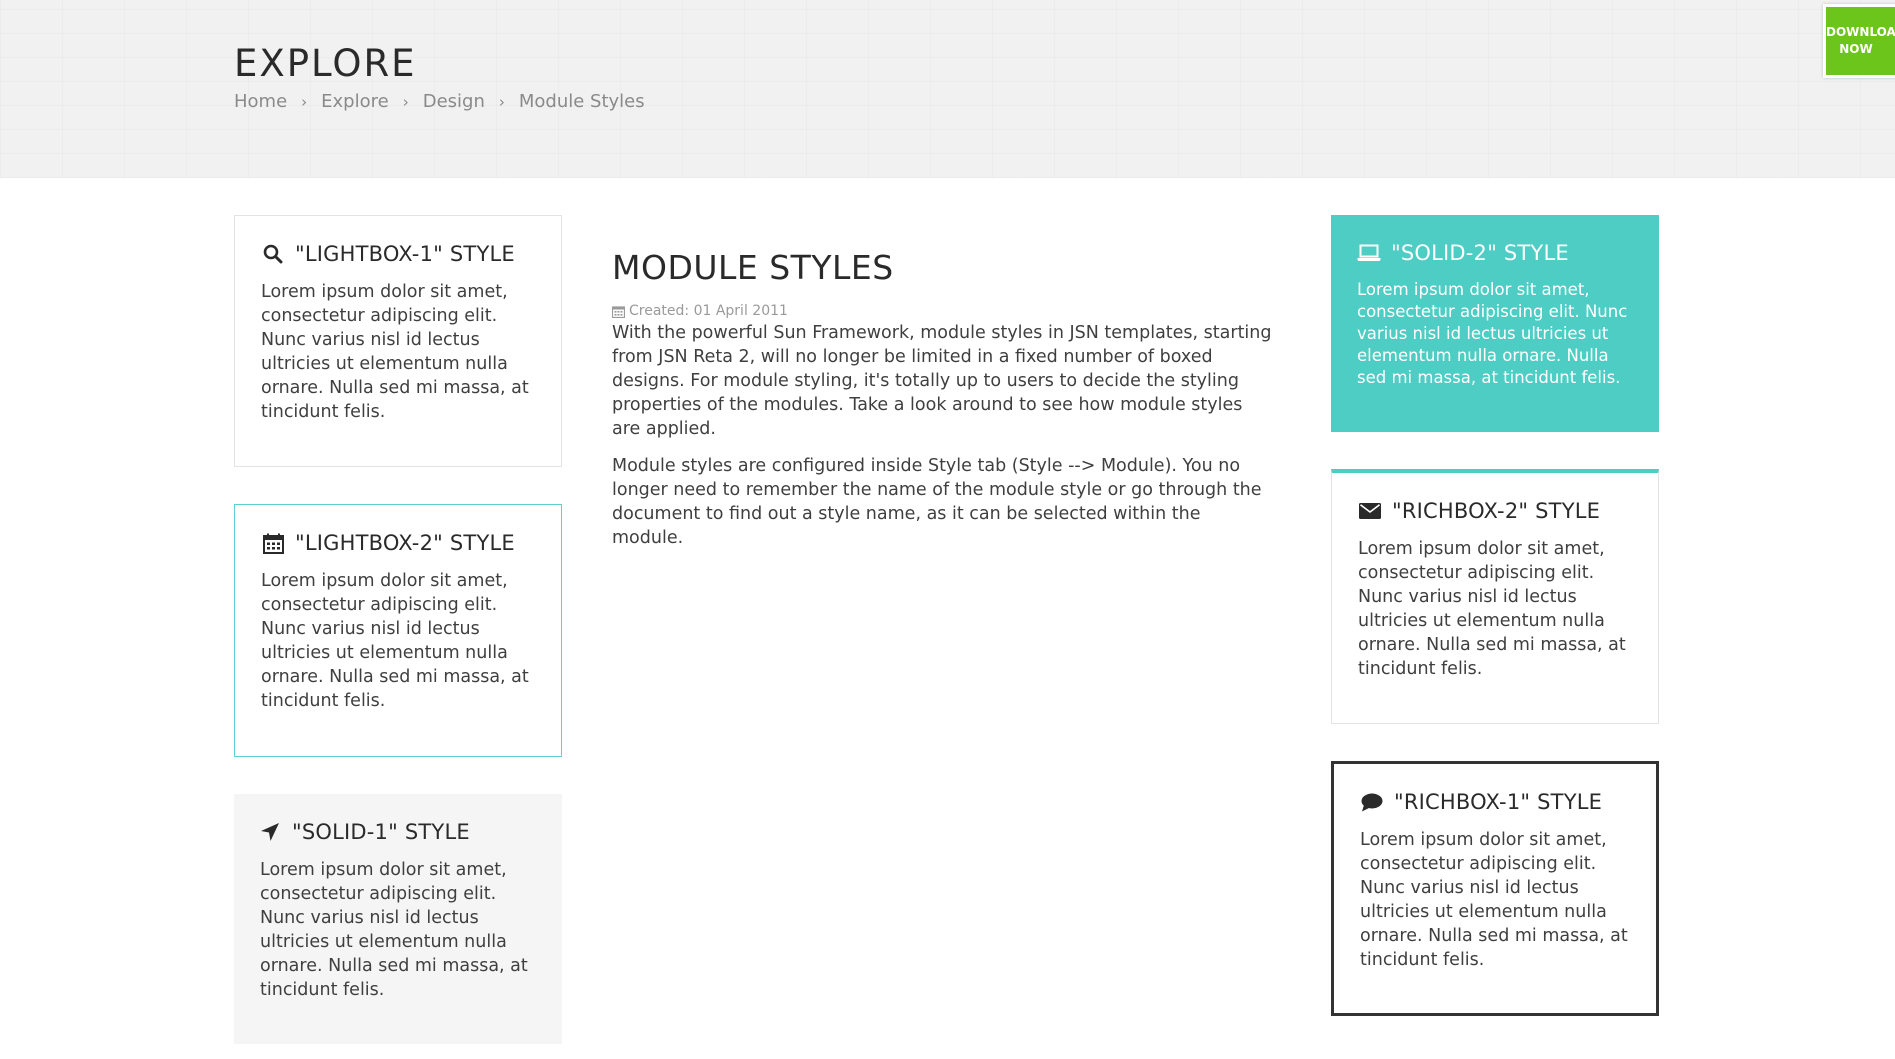 The image size is (1895, 1059). I want to click on download-button-label-line2: NOW, so click(1856, 49).